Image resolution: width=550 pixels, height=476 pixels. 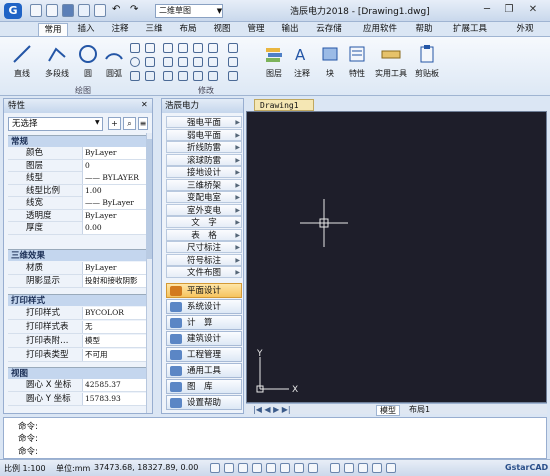 What do you see at coordinates (525, 29) in the screenshot?
I see `appearance-menu: 外观` at bounding box center [525, 29].